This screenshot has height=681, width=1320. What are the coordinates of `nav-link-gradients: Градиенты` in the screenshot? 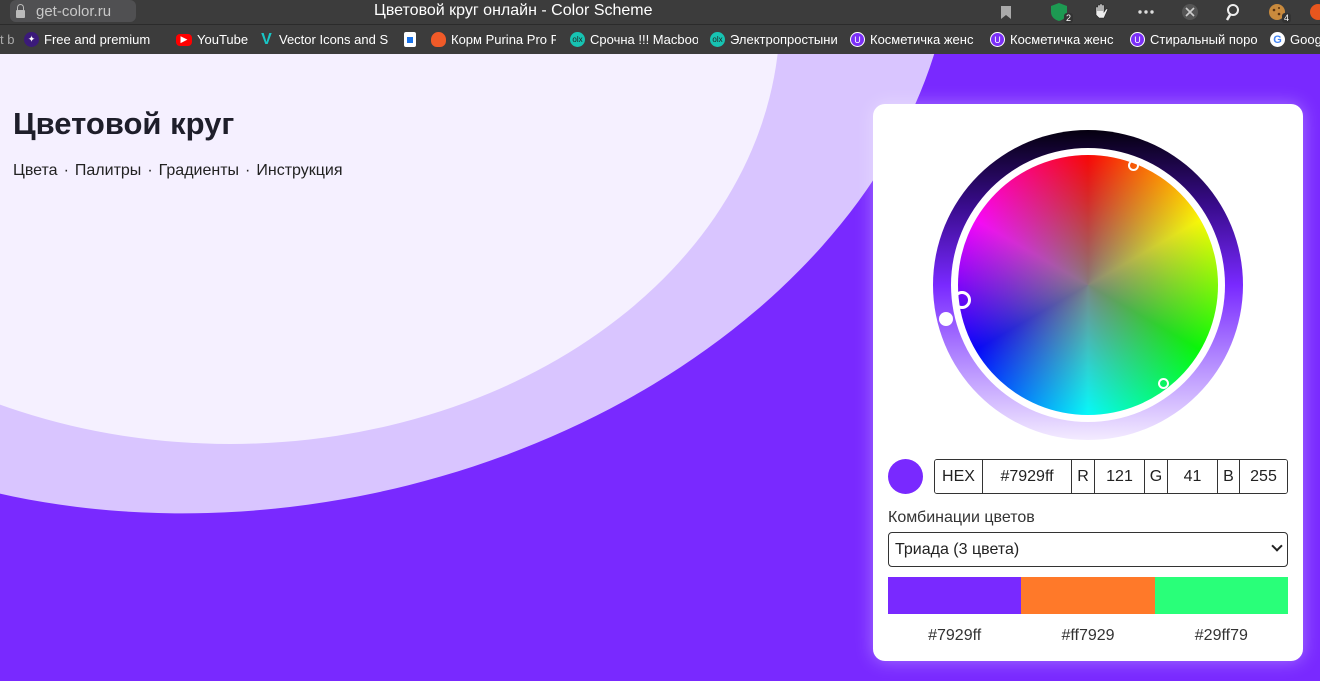 It's located at (199, 171).